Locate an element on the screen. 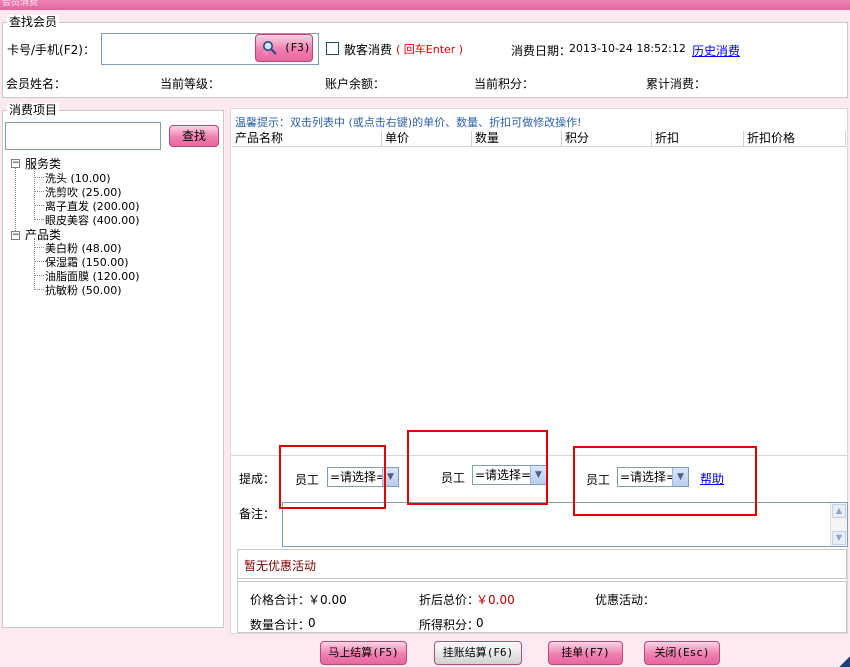 The width and height of the screenshot is (850, 667). member-level-label: 当前等级： is located at coordinates (190, 84).